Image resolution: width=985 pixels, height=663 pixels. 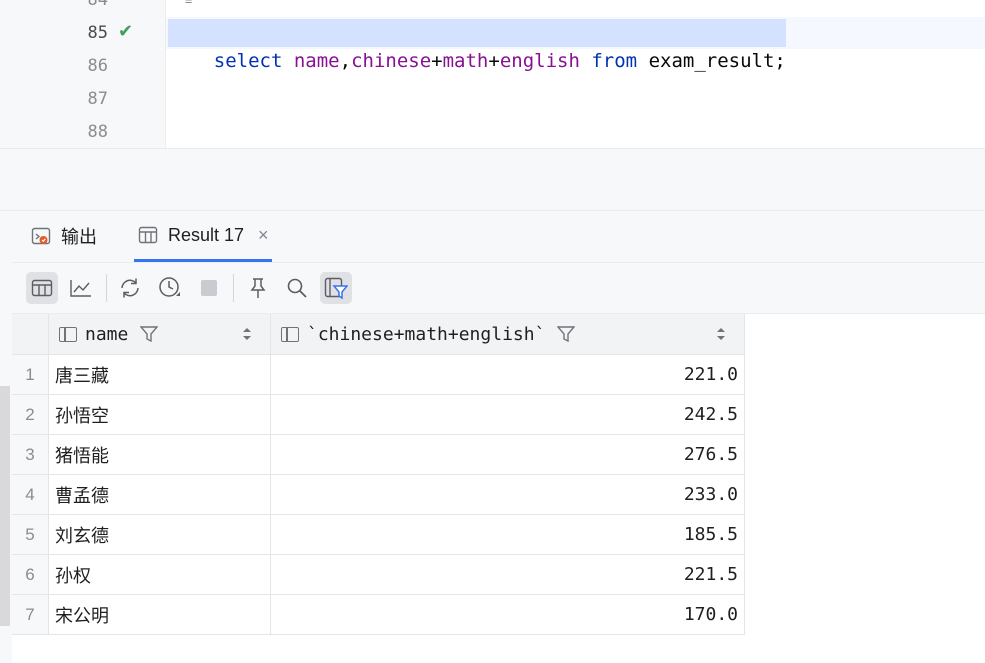 What do you see at coordinates (248, 61) in the screenshot?
I see `code-token: select` at bounding box center [248, 61].